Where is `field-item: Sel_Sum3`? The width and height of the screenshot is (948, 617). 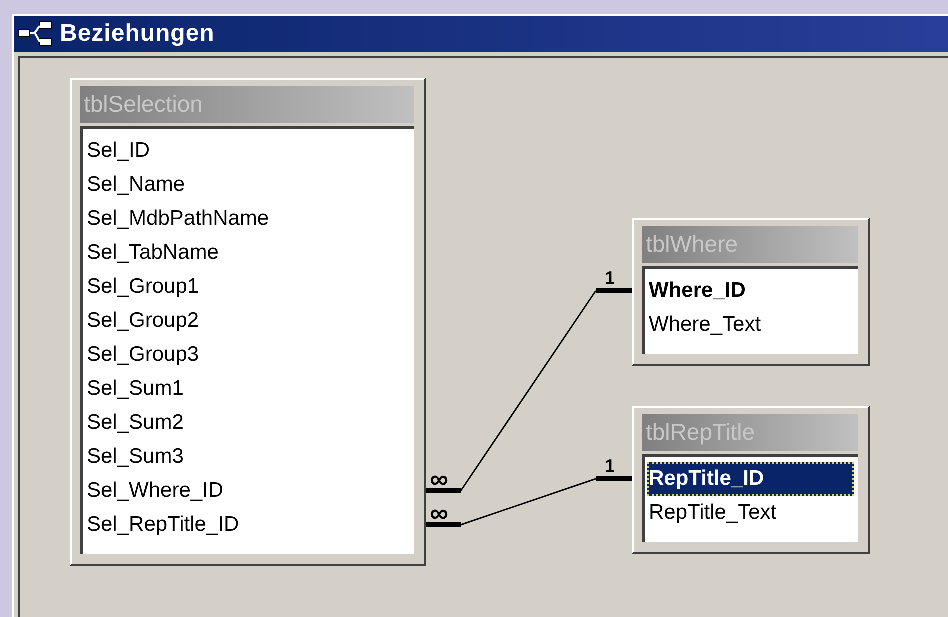 field-item: Sel_Sum3 is located at coordinates (247, 457).